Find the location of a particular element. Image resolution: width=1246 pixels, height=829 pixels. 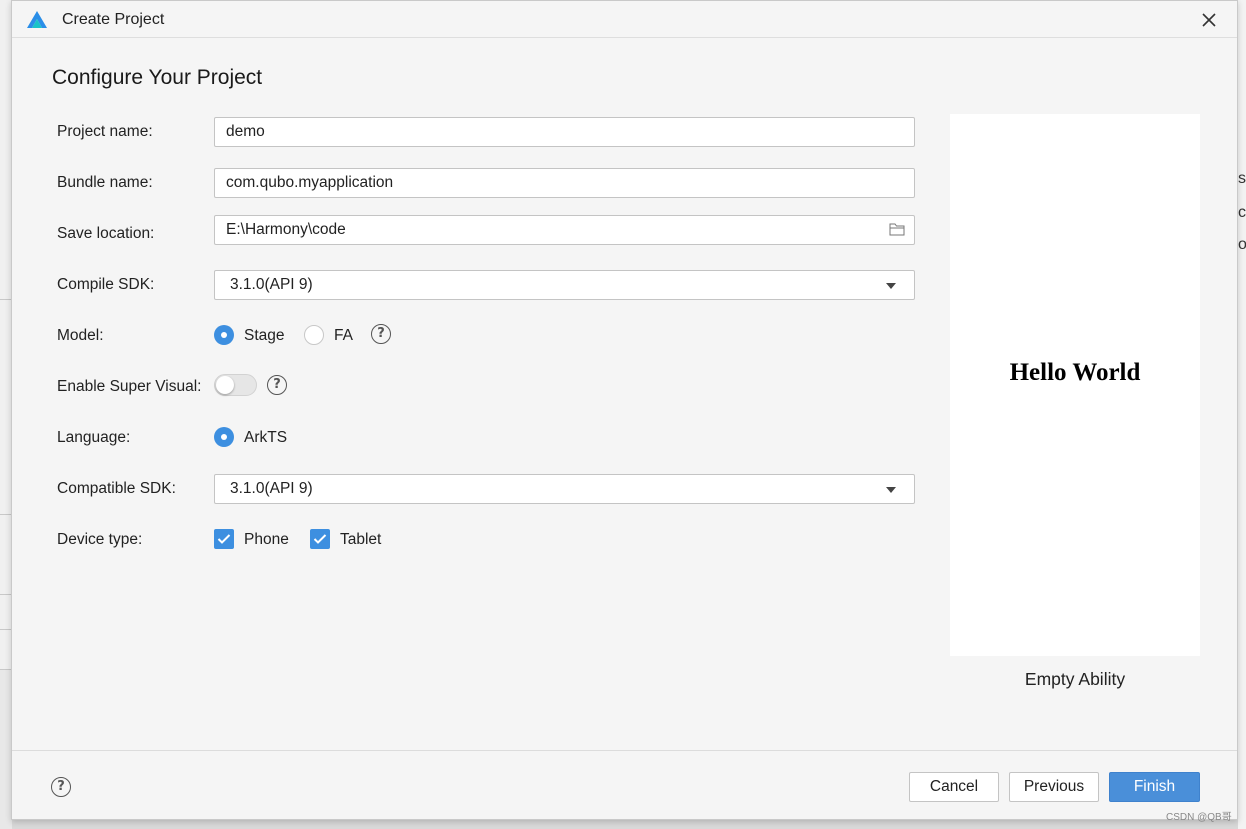

compile-sdk-label: Compile SDK: is located at coordinates (106, 284).